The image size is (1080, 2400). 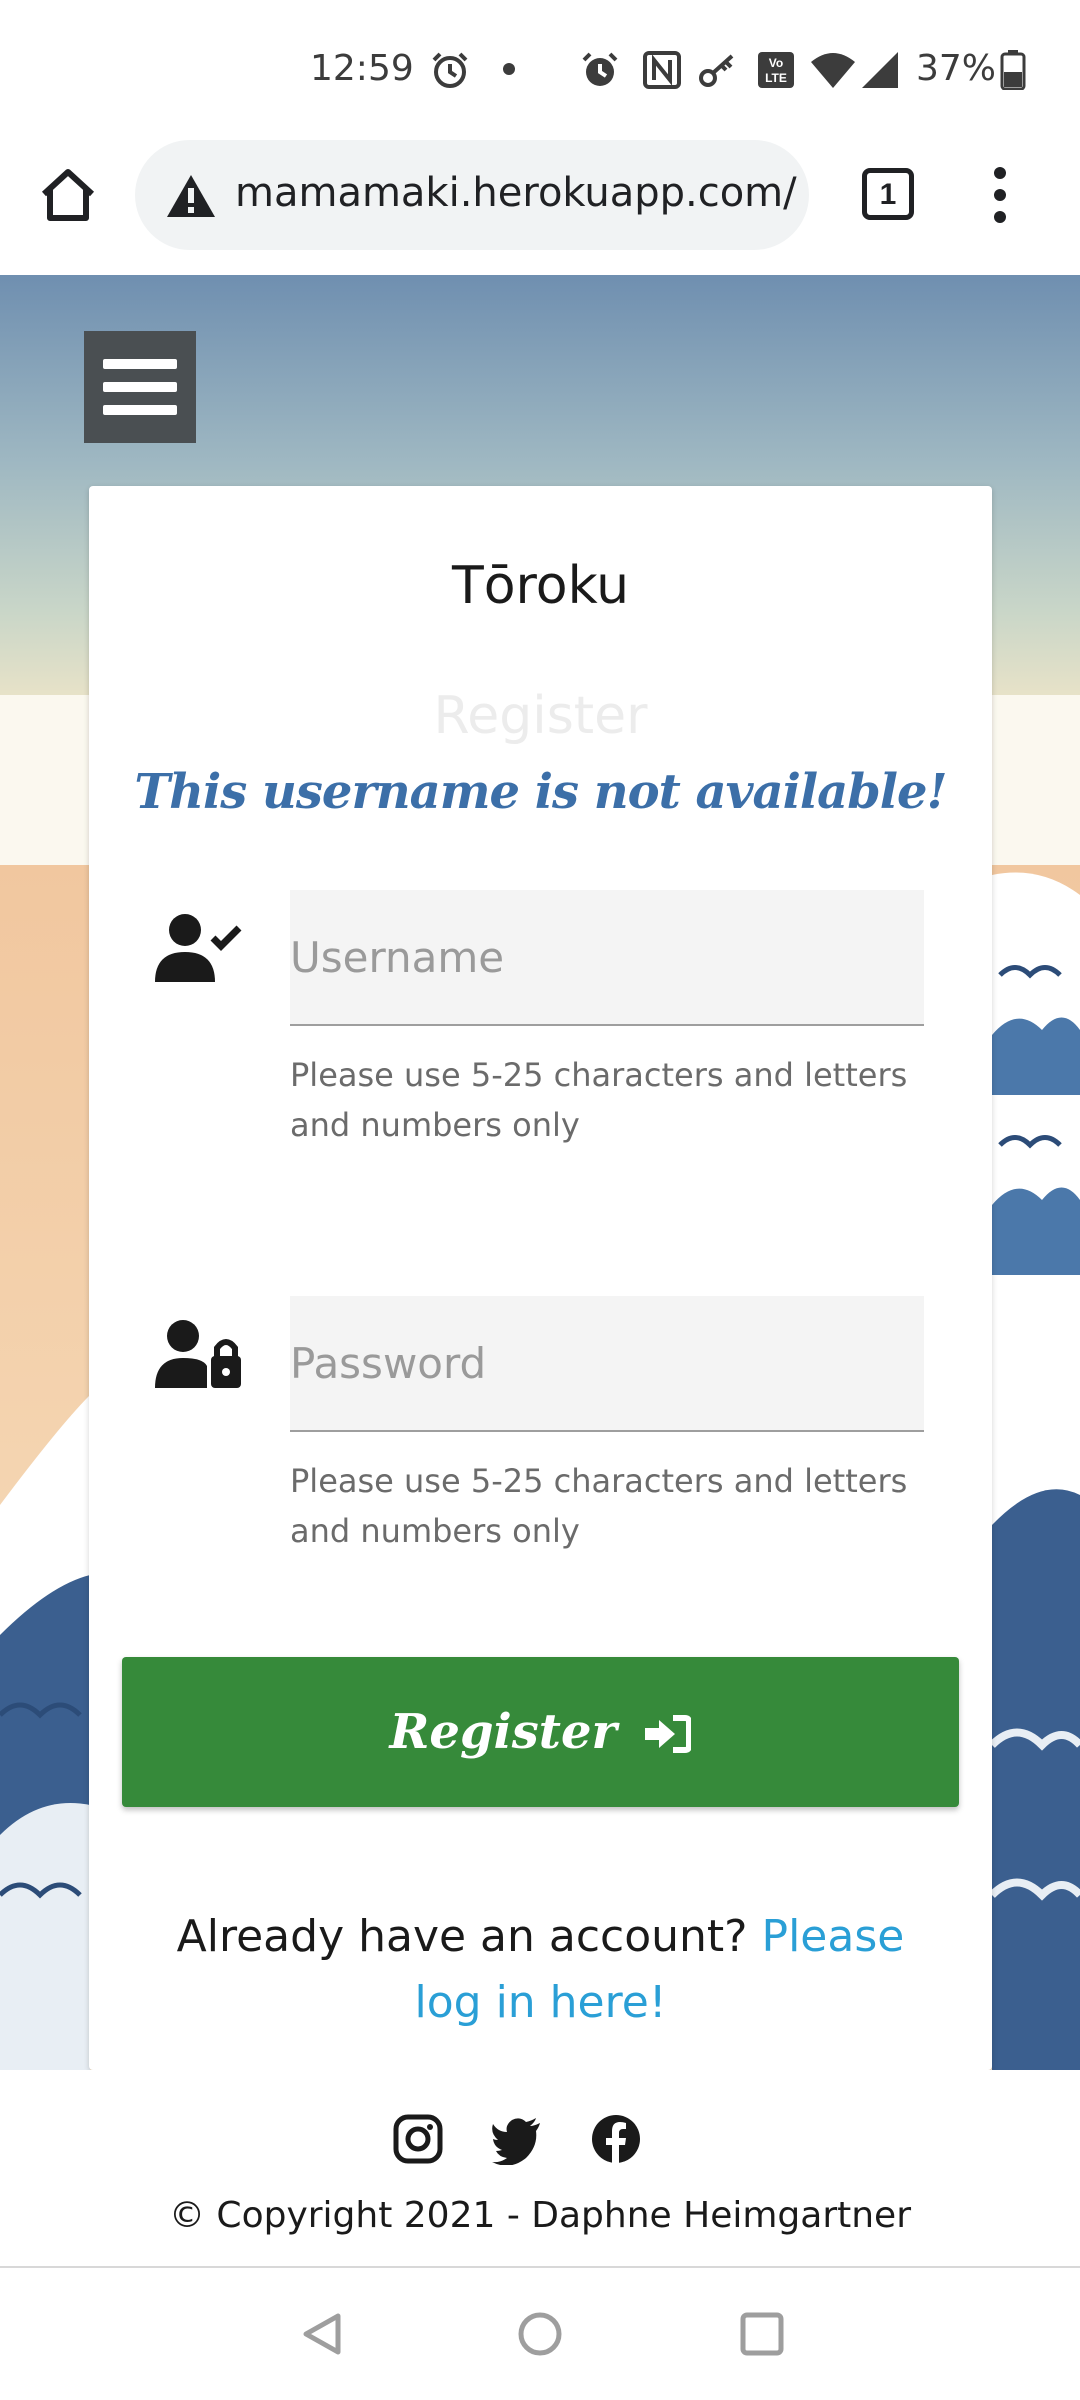 What do you see at coordinates (362, 68) in the screenshot?
I see `status-time: 12:59` at bounding box center [362, 68].